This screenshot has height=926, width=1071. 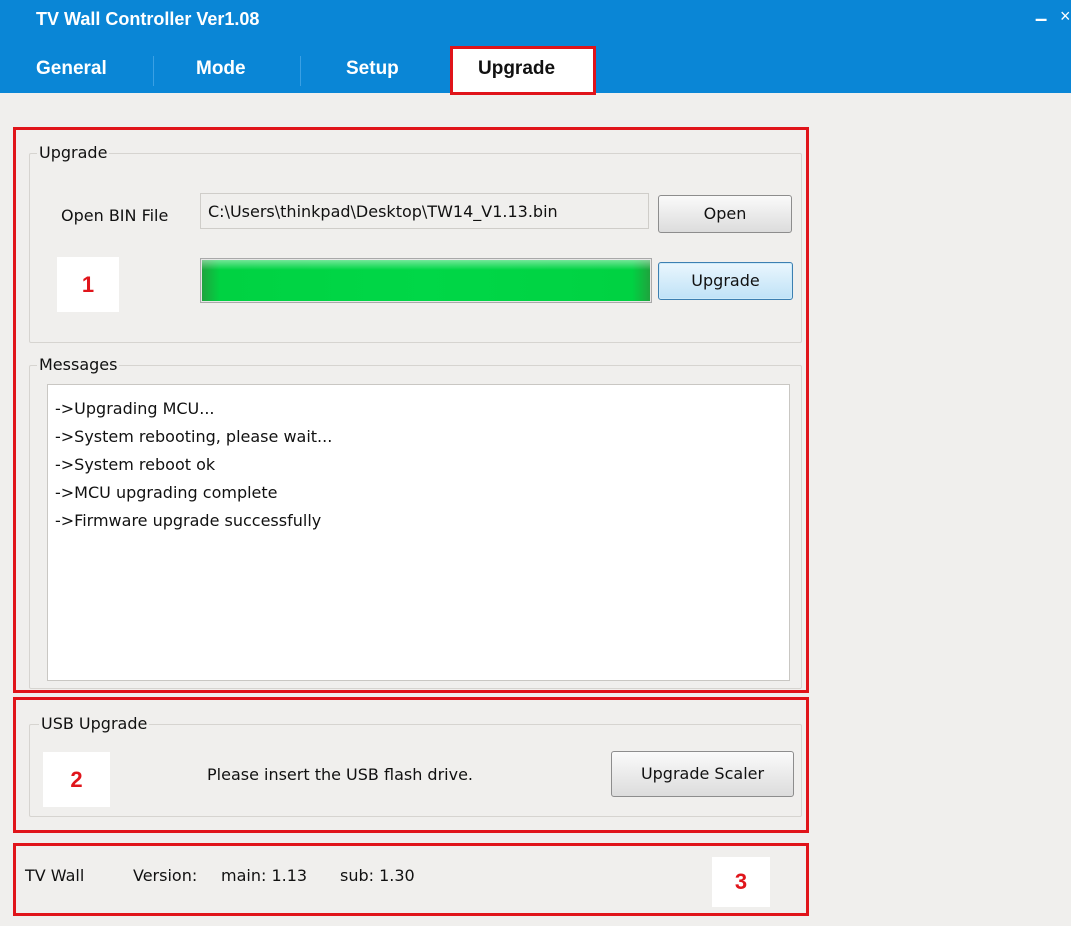 I want to click on minimize-icon: –, so click(x=1041, y=19).